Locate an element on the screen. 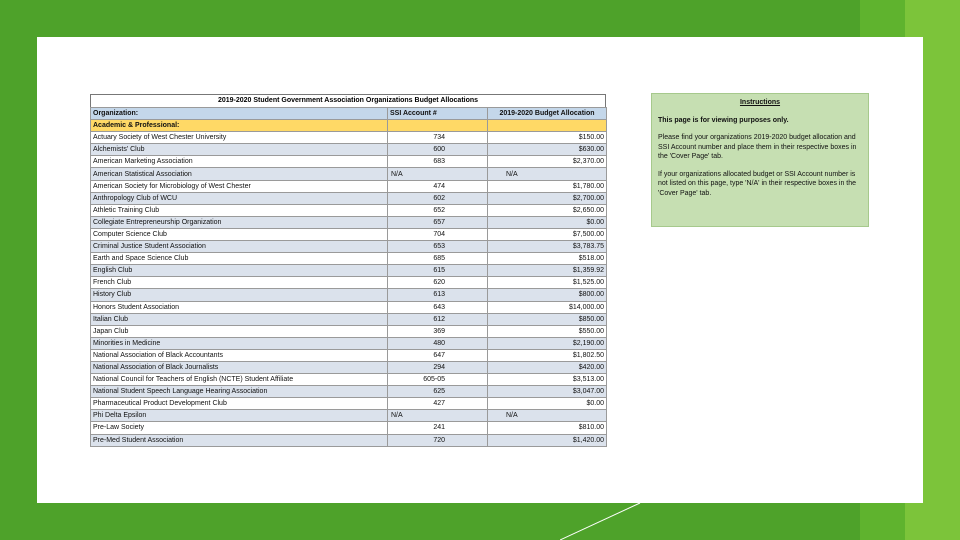  allocation-cell: $850.00 is located at coordinates (547, 319).